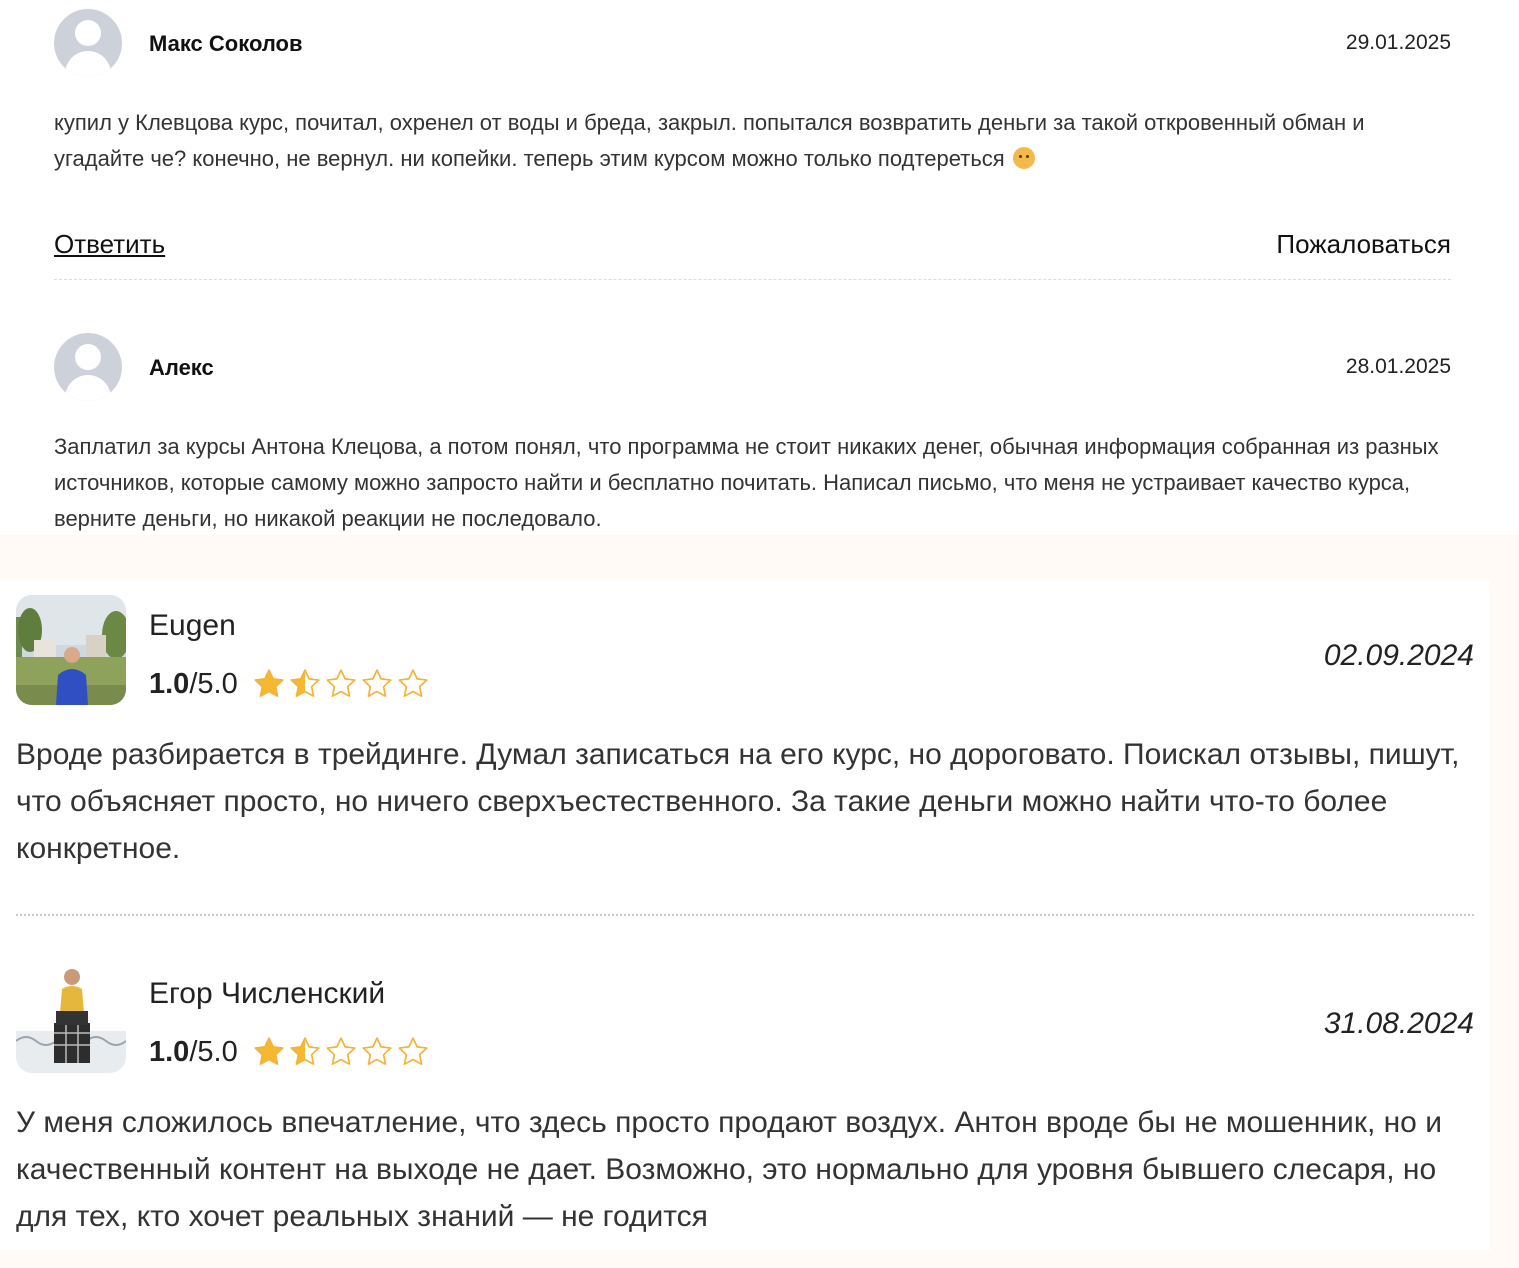 Image resolution: width=1519 pixels, height=1268 pixels. What do you see at coordinates (1398, 42) in the screenshot?
I see `comment-date: 29.01.2025` at bounding box center [1398, 42].